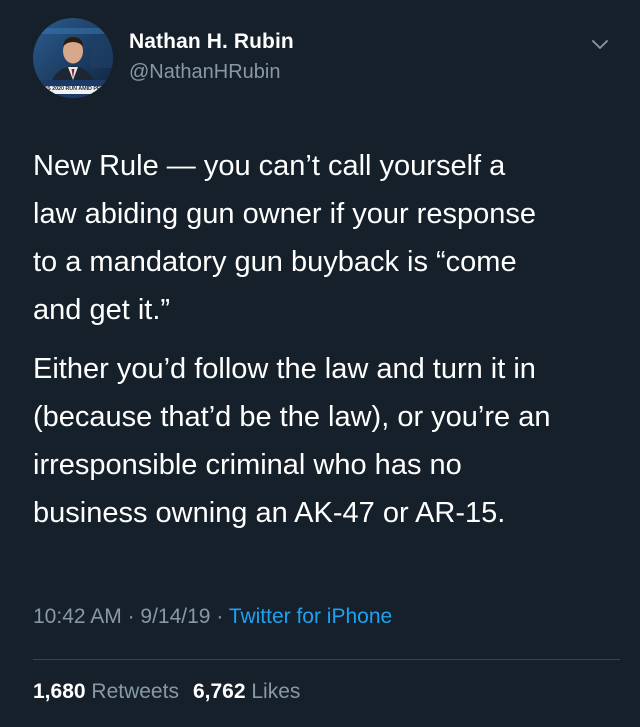  I want to click on divider, so click(326, 659).